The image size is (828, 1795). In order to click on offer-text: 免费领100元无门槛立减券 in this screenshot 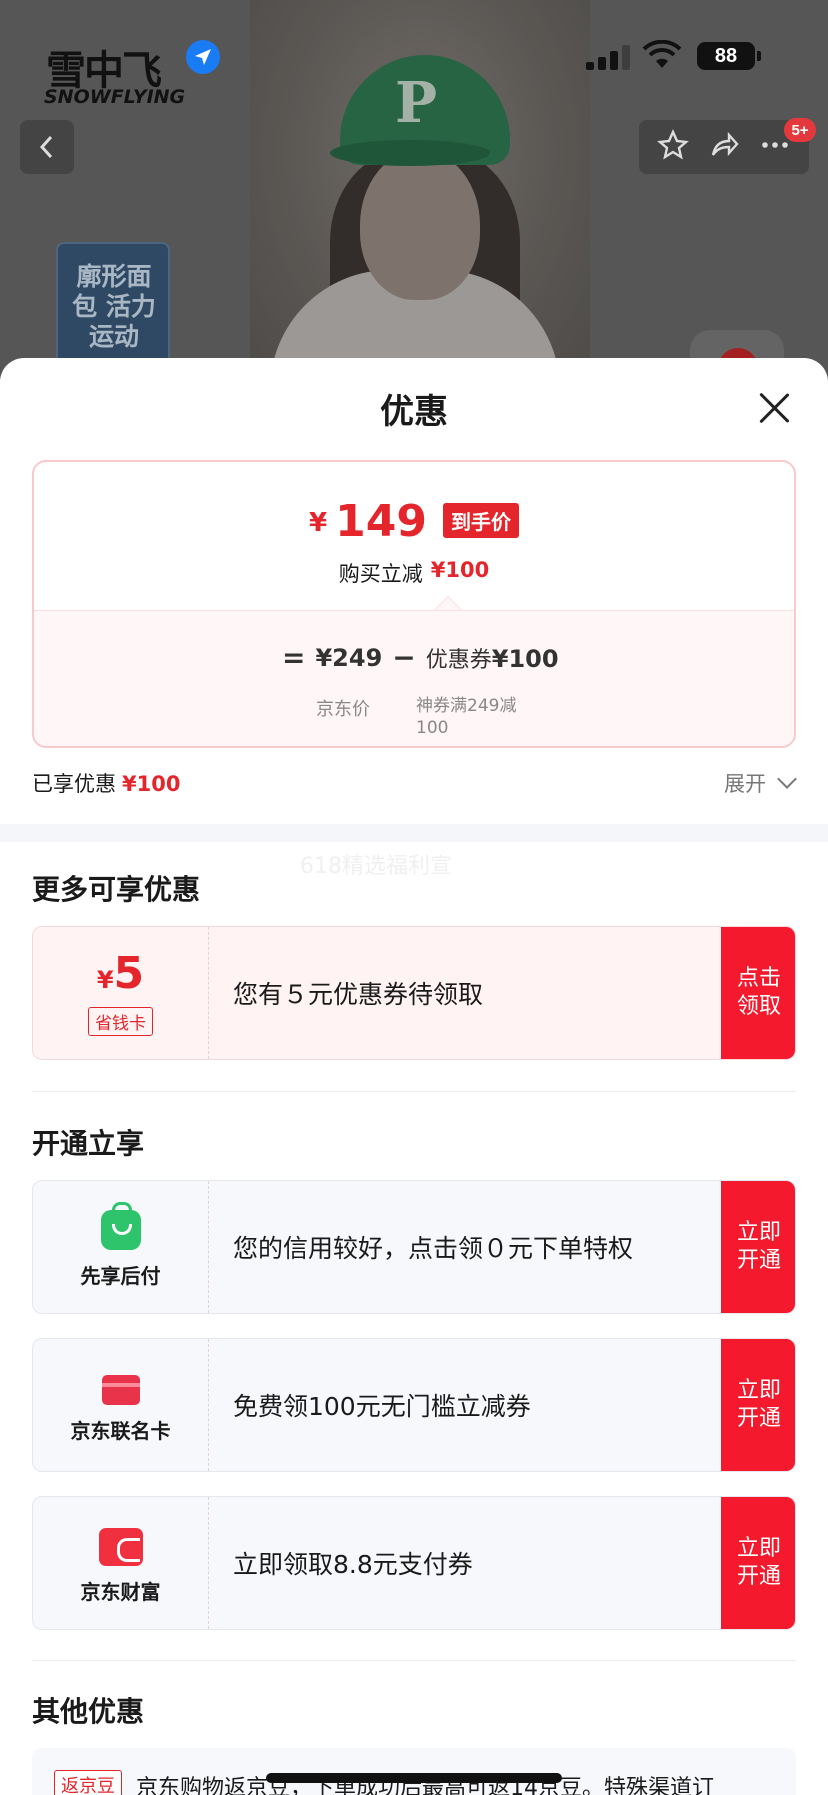, I will do `click(382, 1406)`.